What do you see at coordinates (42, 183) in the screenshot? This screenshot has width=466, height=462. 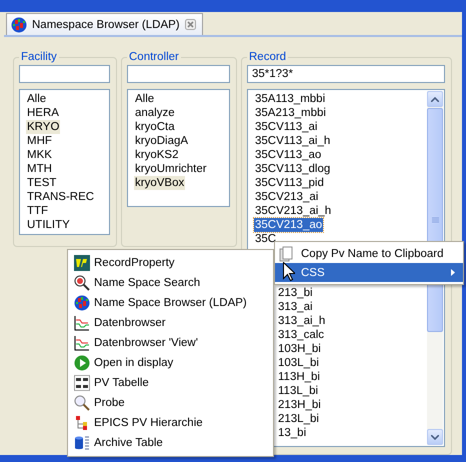 I see `list-item: TEST` at bounding box center [42, 183].